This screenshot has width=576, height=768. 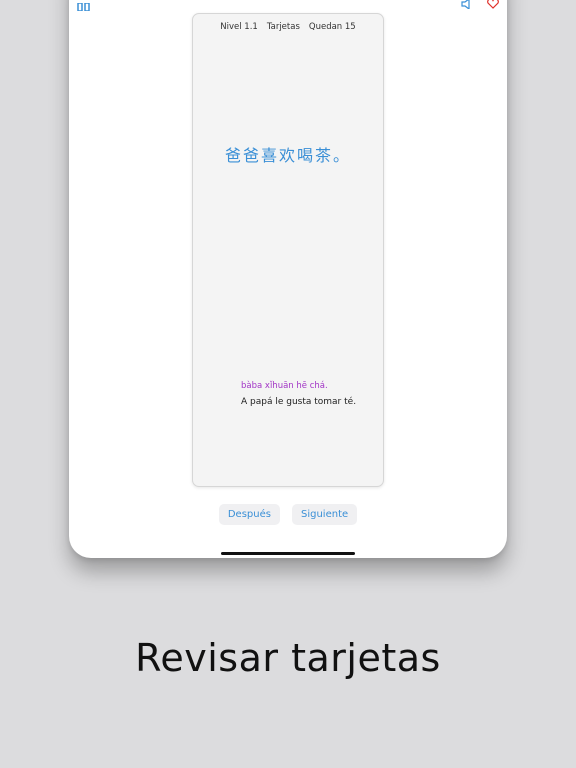 What do you see at coordinates (287, 155) in the screenshot?
I see `hanzi-sentence: 爸爸喜欢喝茶。` at bounding box center [287, 155].